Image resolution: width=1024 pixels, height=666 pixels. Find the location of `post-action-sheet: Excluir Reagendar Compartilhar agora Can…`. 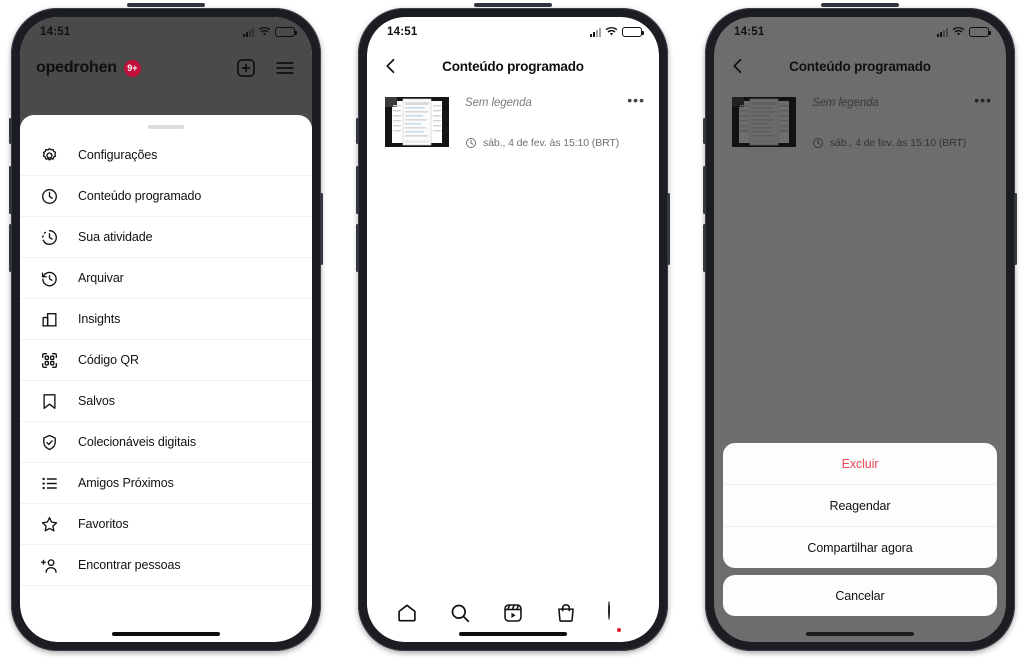

post-action-sheet: Excluir Reagendar Compartilhar agora Can… is located at coordinates (860, 529).